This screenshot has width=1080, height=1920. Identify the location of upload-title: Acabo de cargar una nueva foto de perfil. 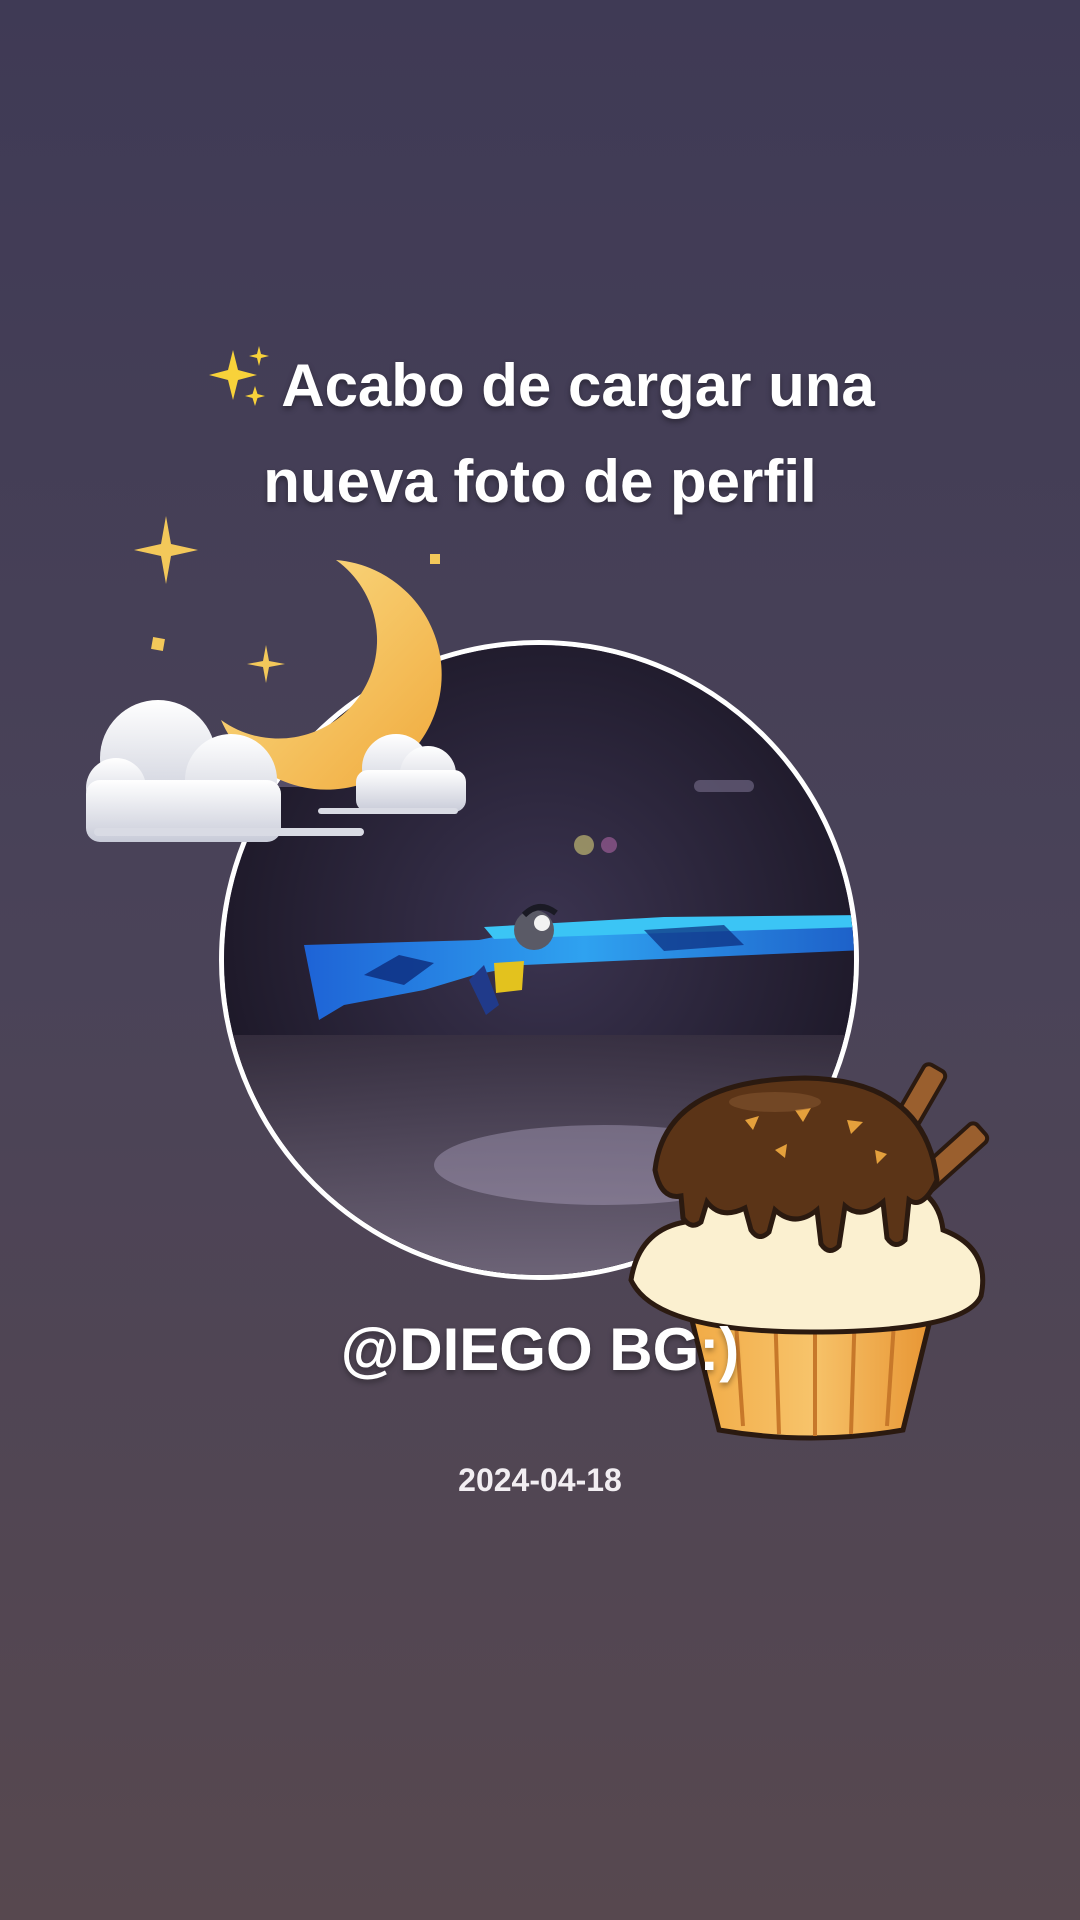
(540, 434).